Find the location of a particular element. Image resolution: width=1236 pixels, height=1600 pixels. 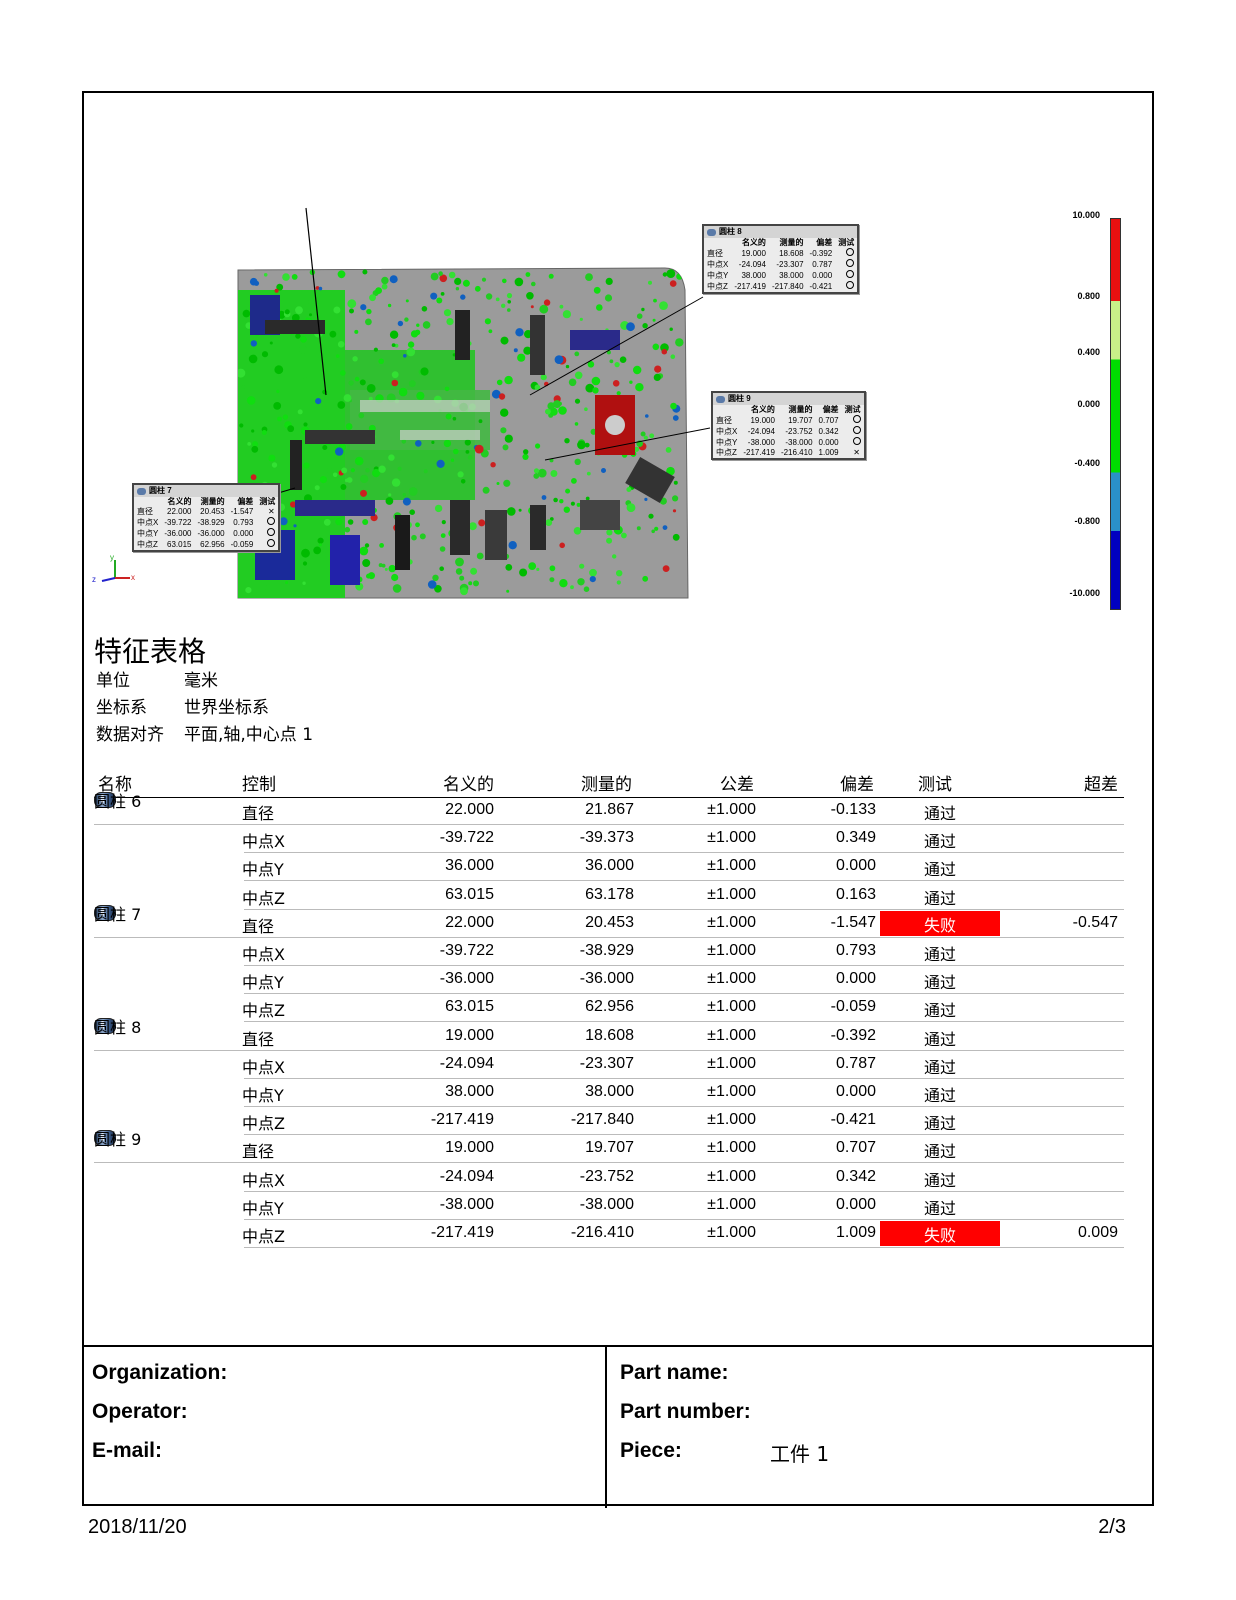

nominal-cell: -39.722 is located at coordinates (466, 950).